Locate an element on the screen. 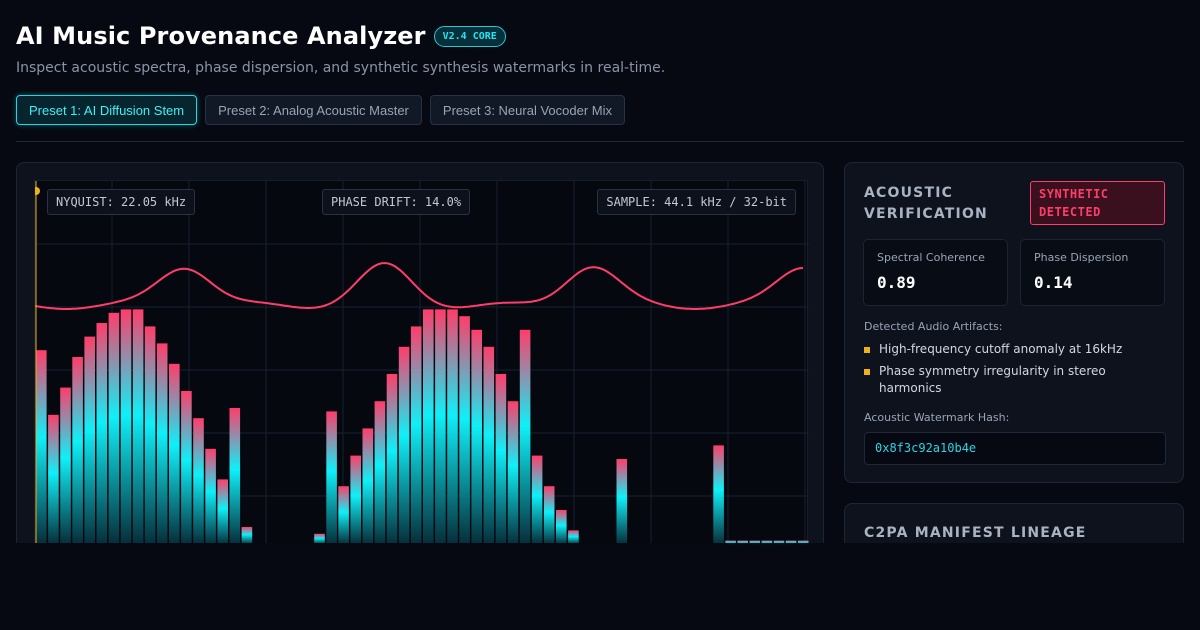 The image size is (1200, 630). preset-button-neural-vocoder: Preset 3: Neural Vocoder Mix is located at coordinates (527, 110).